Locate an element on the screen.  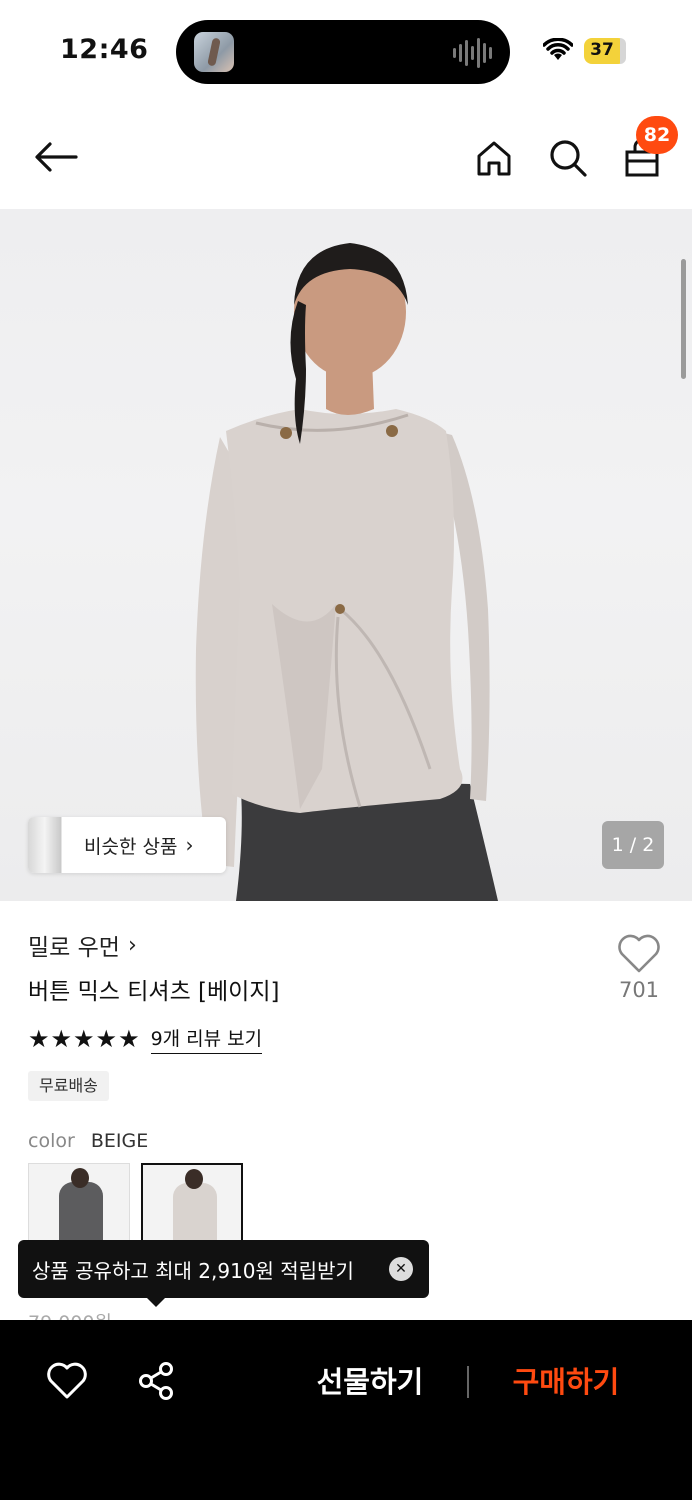
brand-name: 밀로 우먼 is located at coordinates (74, 948).